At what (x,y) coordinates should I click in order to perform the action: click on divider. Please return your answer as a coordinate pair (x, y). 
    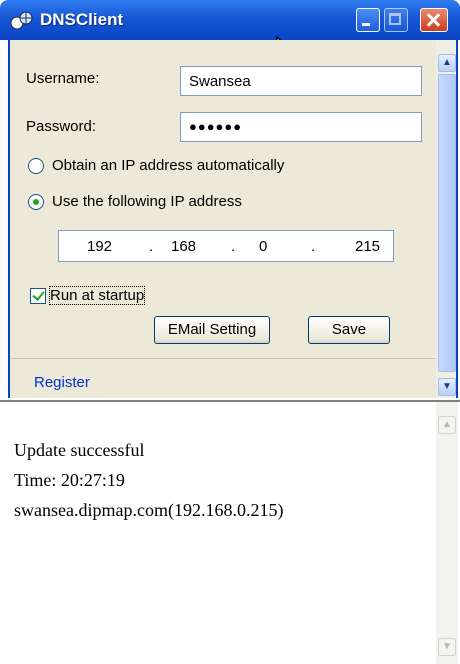
    Looking at the image, I should click on (223, 358).